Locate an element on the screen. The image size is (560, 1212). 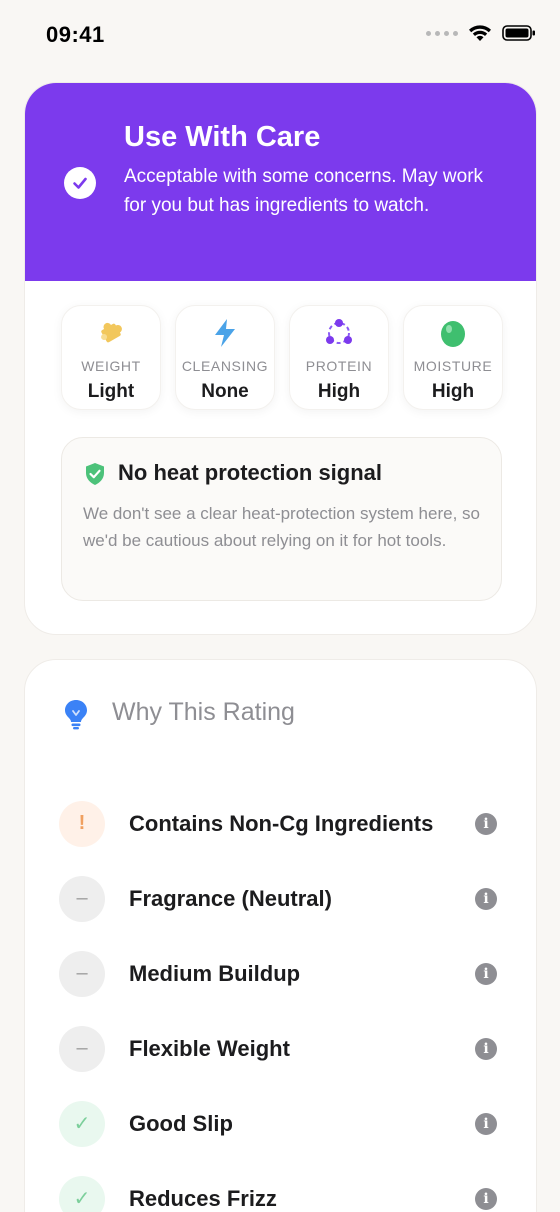
reason-label: Flexible Weight is located at coordinates (209, 1048).